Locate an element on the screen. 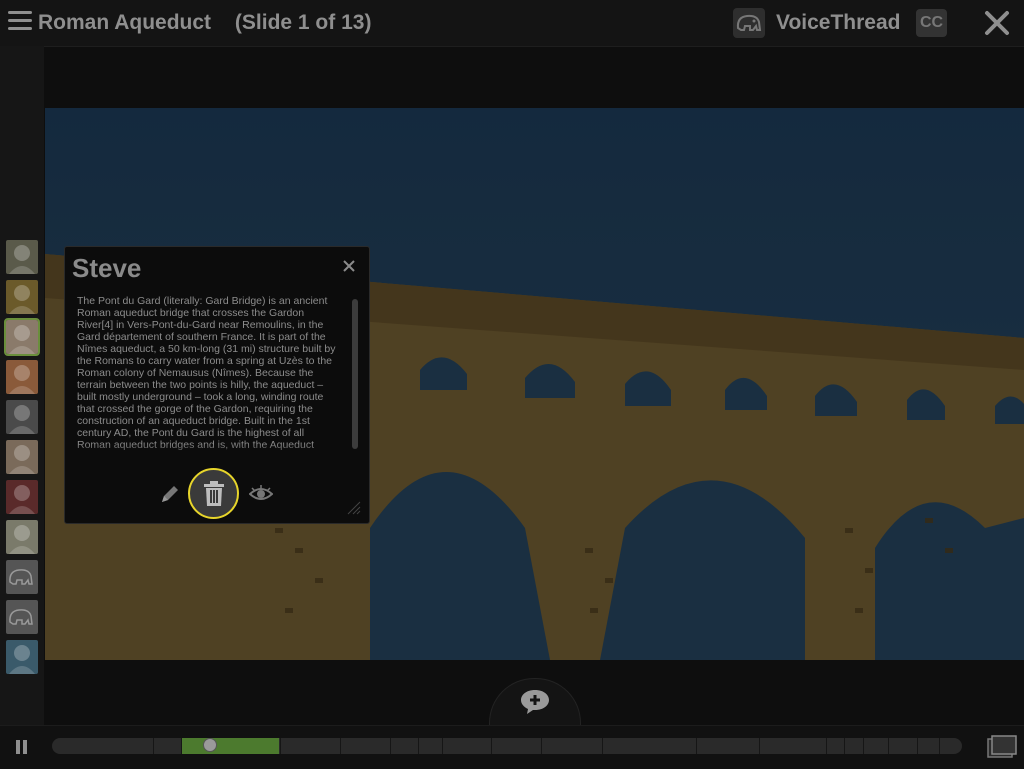 The height and width of the screenshot is (769, 1024). comment-text-fade is located at coordinates (210, 453).